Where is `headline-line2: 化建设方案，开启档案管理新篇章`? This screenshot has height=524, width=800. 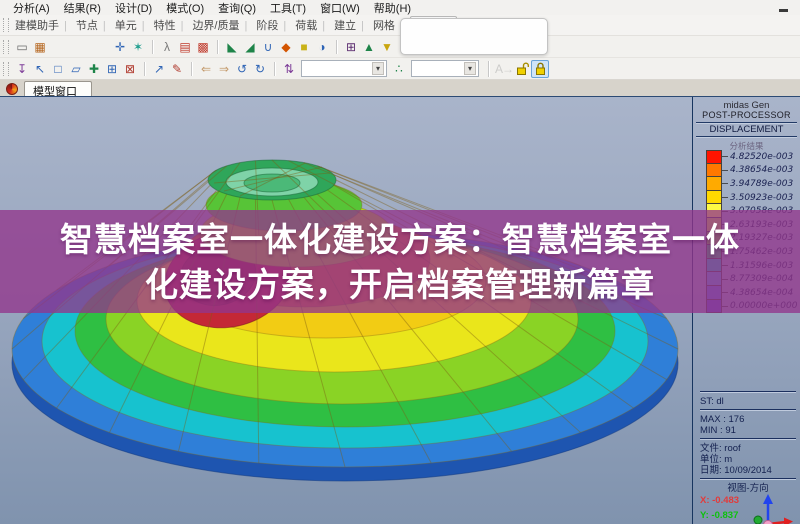
headline-line2: 化建设方案，开启档案管理新篇章 is located at coordinates (400, 284).